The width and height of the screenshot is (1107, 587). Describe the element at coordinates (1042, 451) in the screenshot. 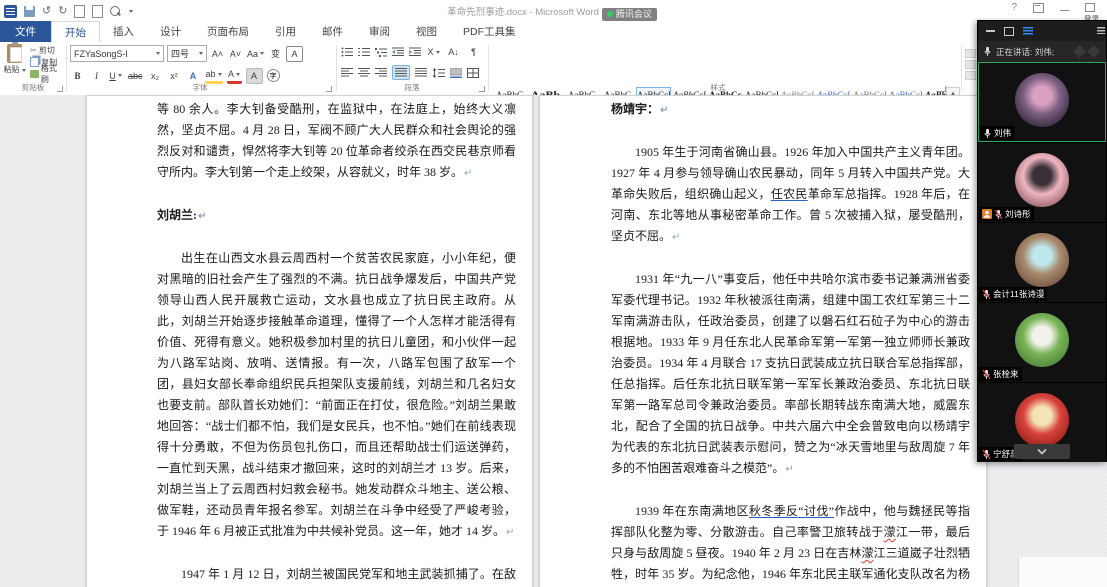

I see `collapse-tiles-button` at that location.